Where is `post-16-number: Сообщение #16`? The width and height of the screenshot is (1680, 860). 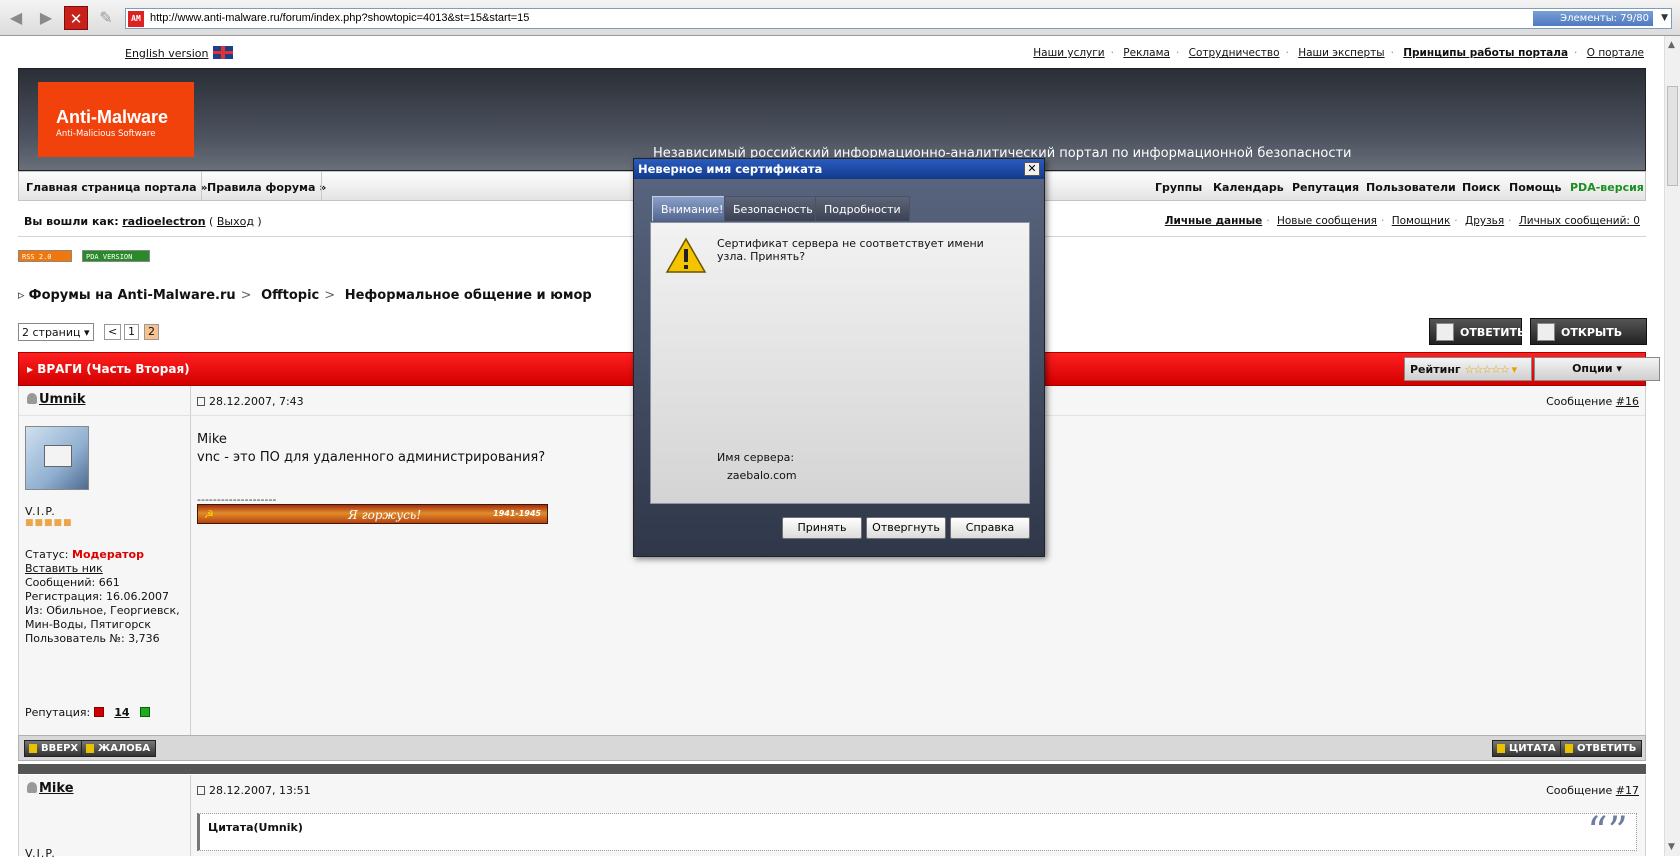 post-16-number: Сообщение #16 is located at coordinates (1592, 401).